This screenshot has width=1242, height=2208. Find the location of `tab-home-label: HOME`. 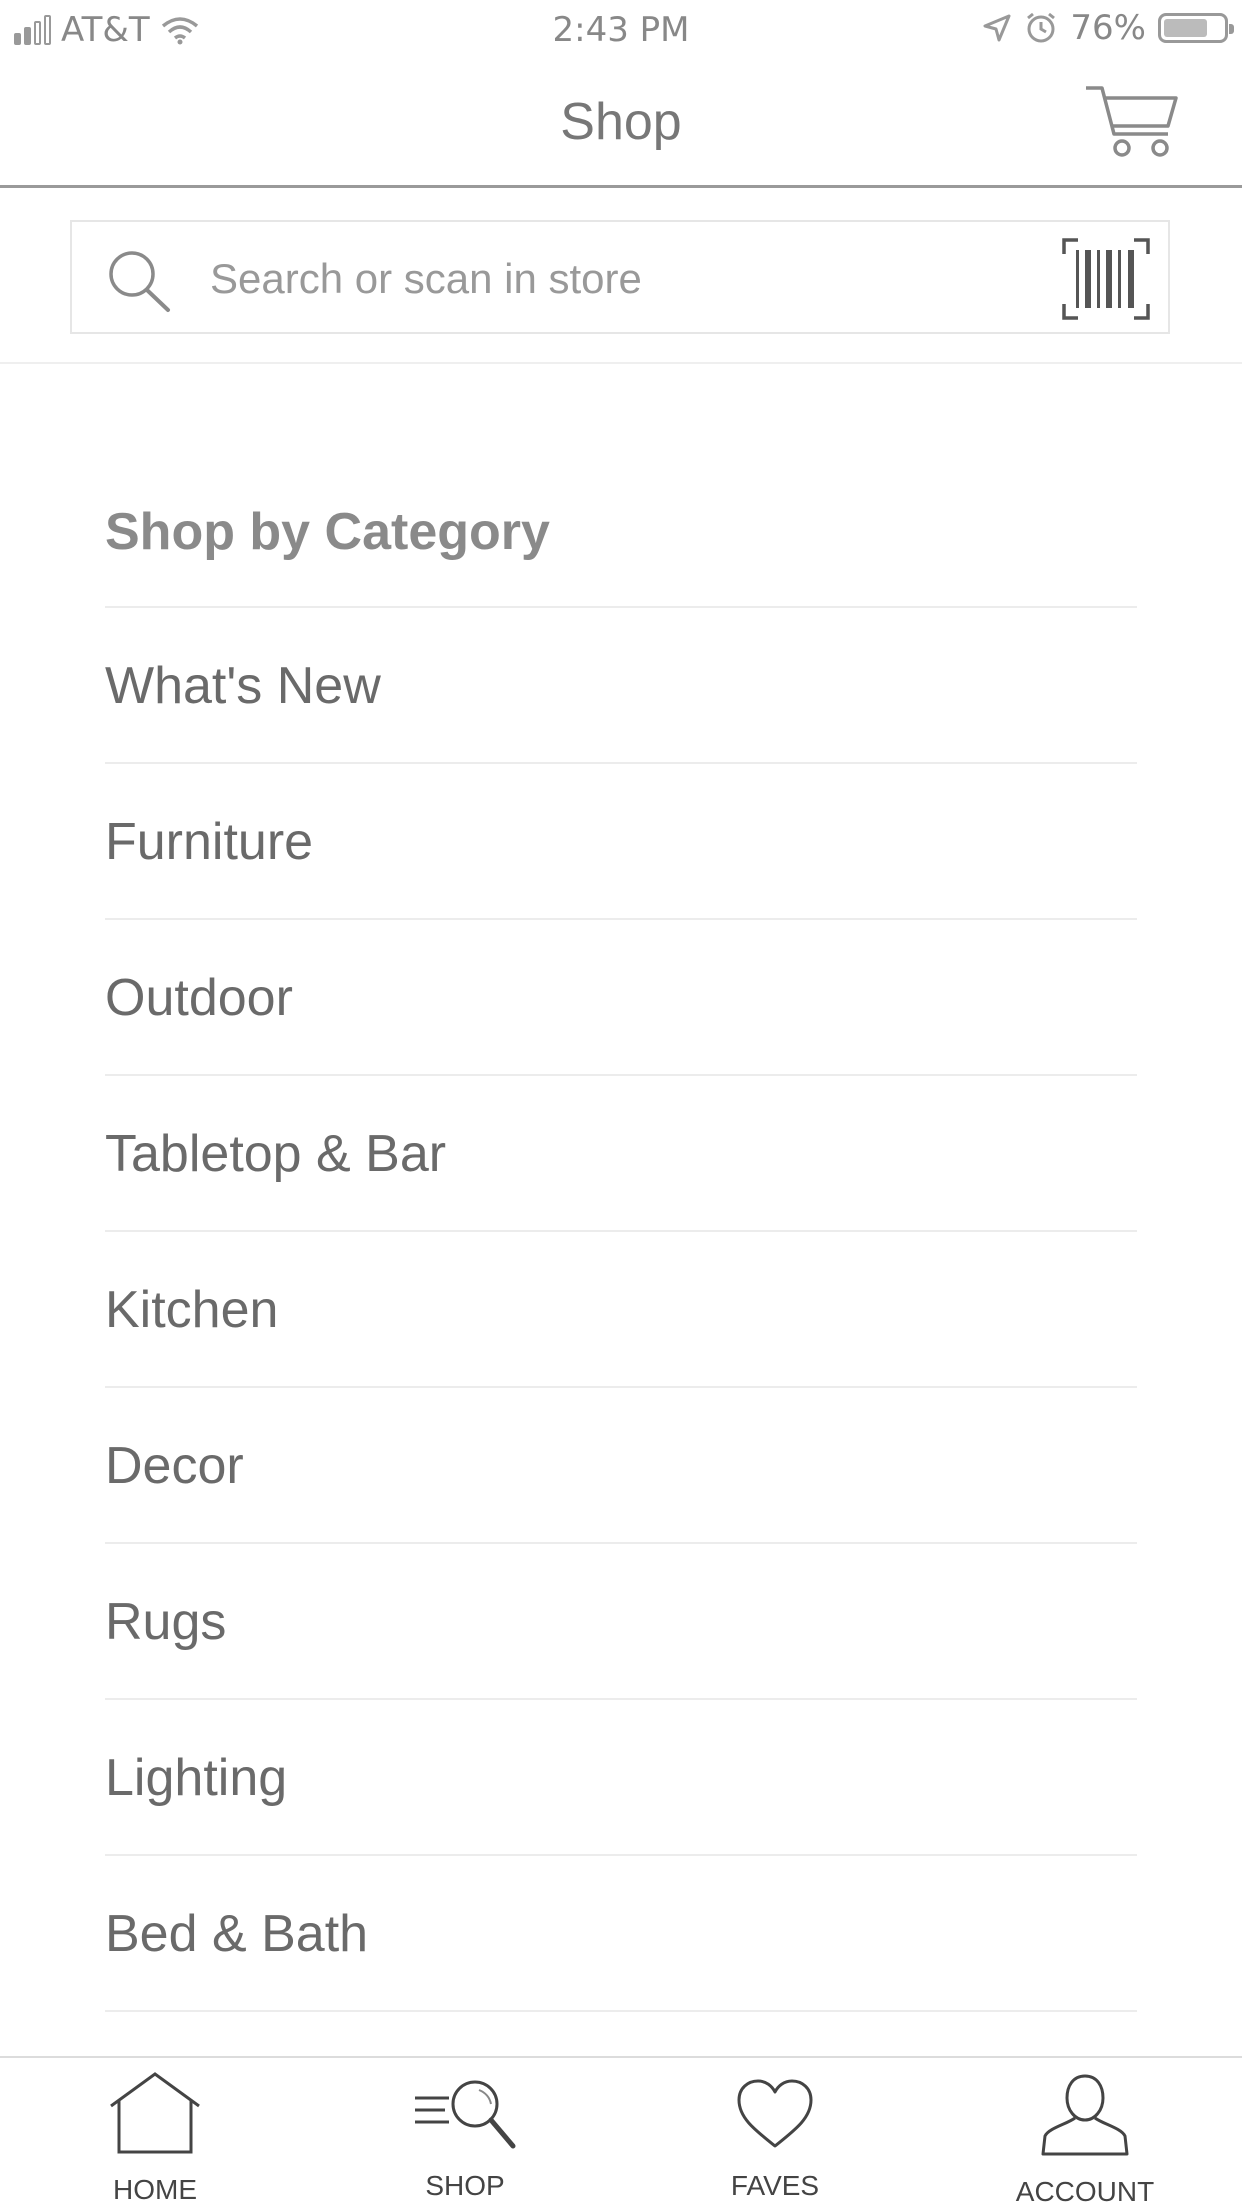

tab-home-label: HOME is located at coordinates (155, 2189).